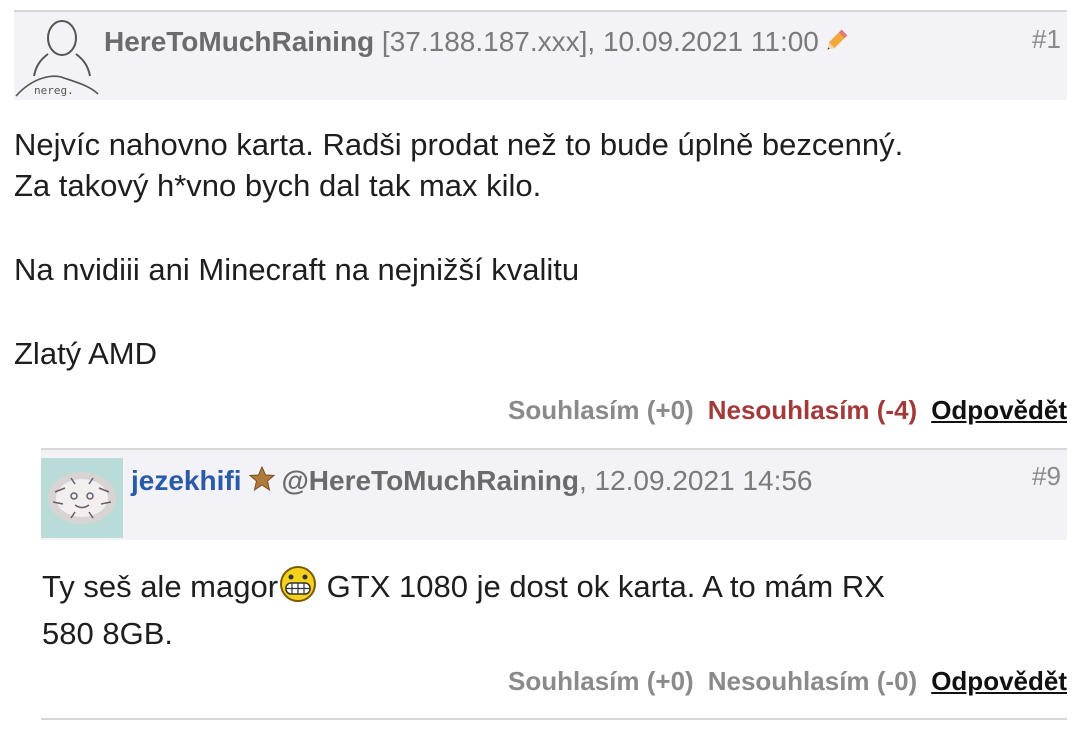 Image resolution: width=1080 pixels, height=731 pixels. I want to click on author-name: jezekhifi, so click(186, 480).